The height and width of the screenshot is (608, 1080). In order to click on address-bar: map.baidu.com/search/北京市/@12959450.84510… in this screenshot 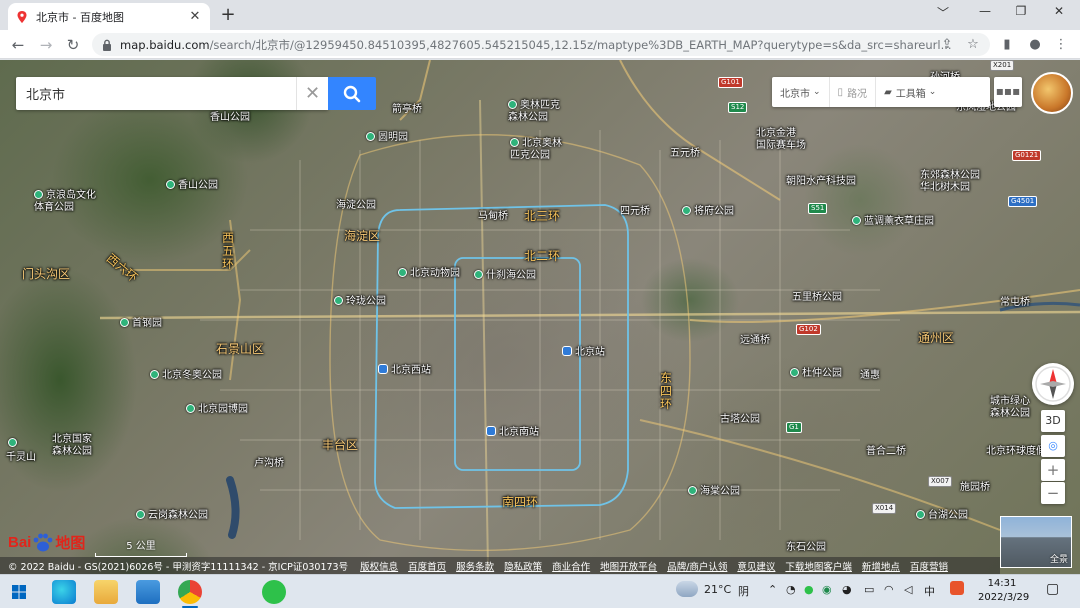, I will do `click(541, 44)`.